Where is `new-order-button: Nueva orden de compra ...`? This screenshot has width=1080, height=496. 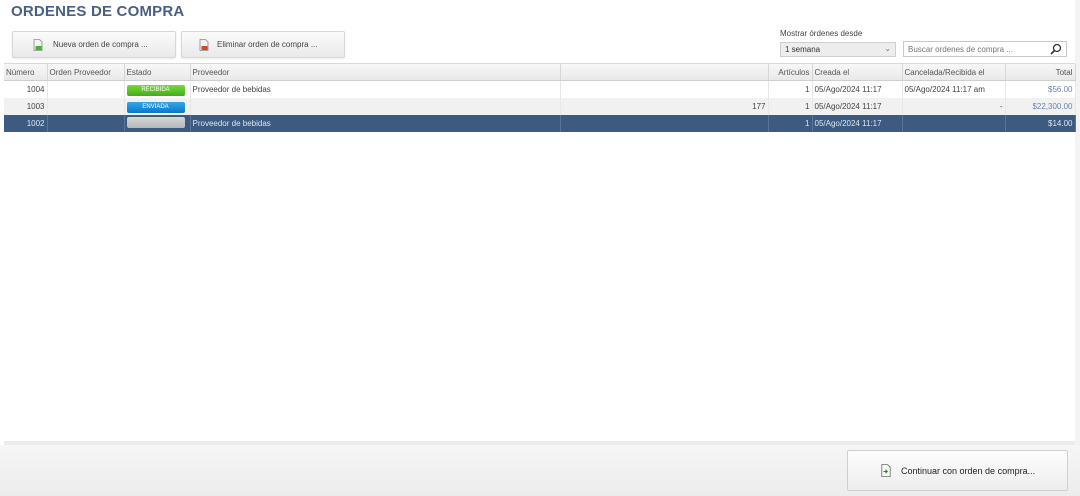
new-order-button: Nueva orden de compra ... is located at coordinates (94, 44).